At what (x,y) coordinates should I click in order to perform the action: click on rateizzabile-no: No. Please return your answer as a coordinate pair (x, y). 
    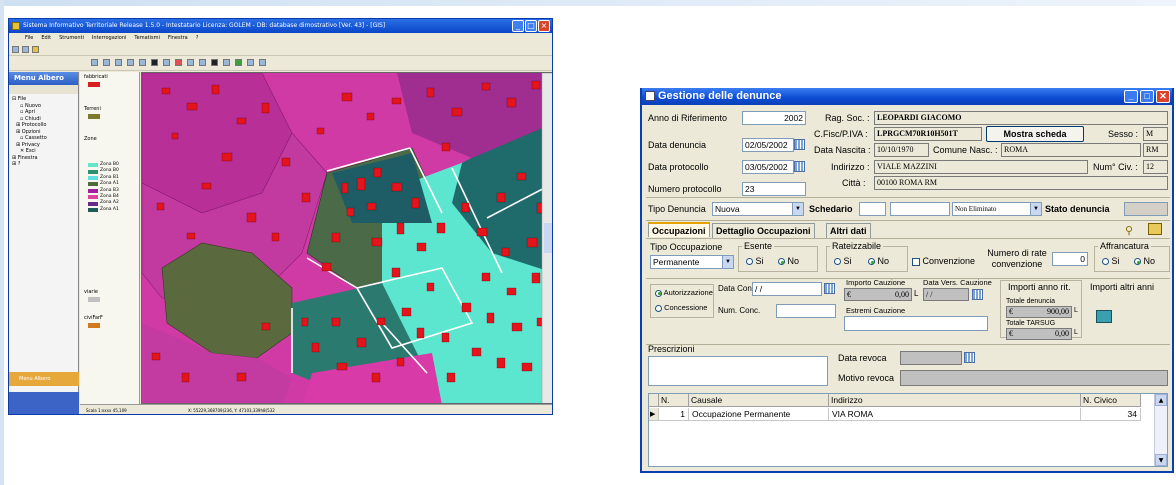
    Looking at the image, I should click on (878, 261).